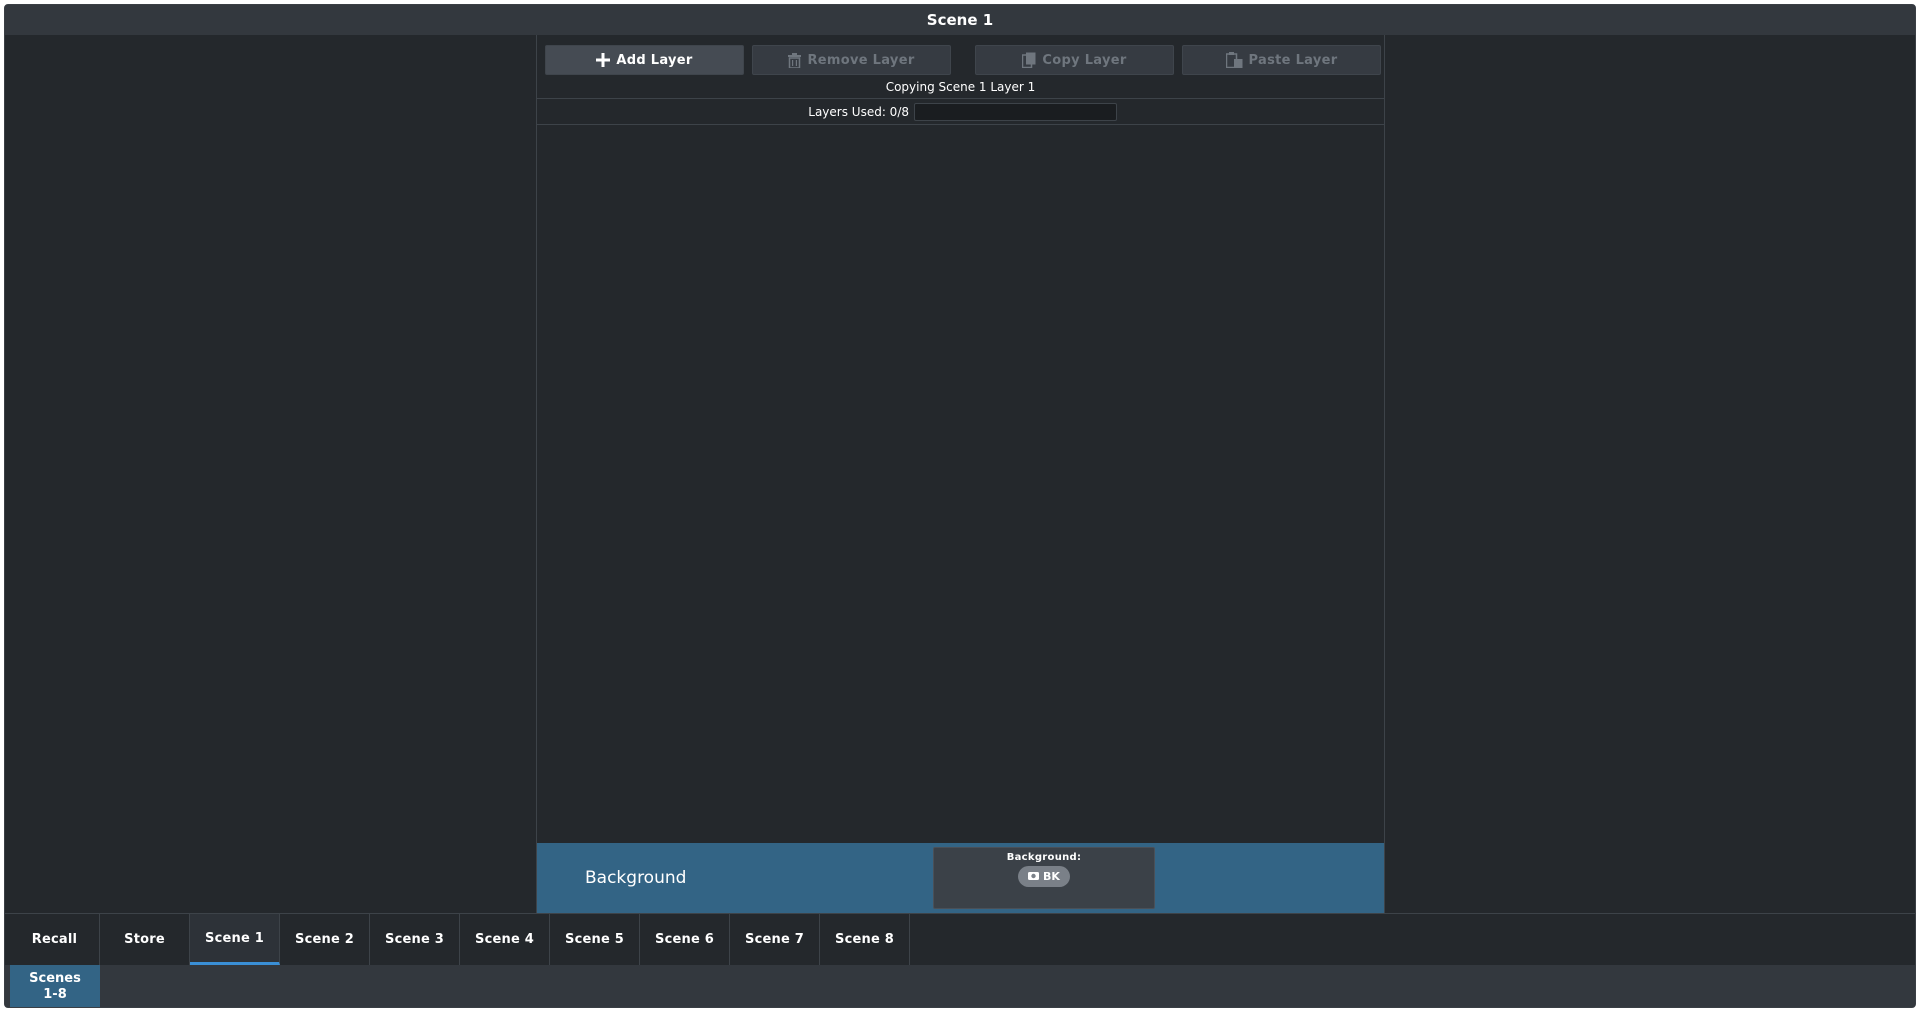 Image resolution: width=1920 pixels, height=1012 pixels. Describe the element at coordinates (795, 60) in the screenshot. I see `trash-icon` at that location.